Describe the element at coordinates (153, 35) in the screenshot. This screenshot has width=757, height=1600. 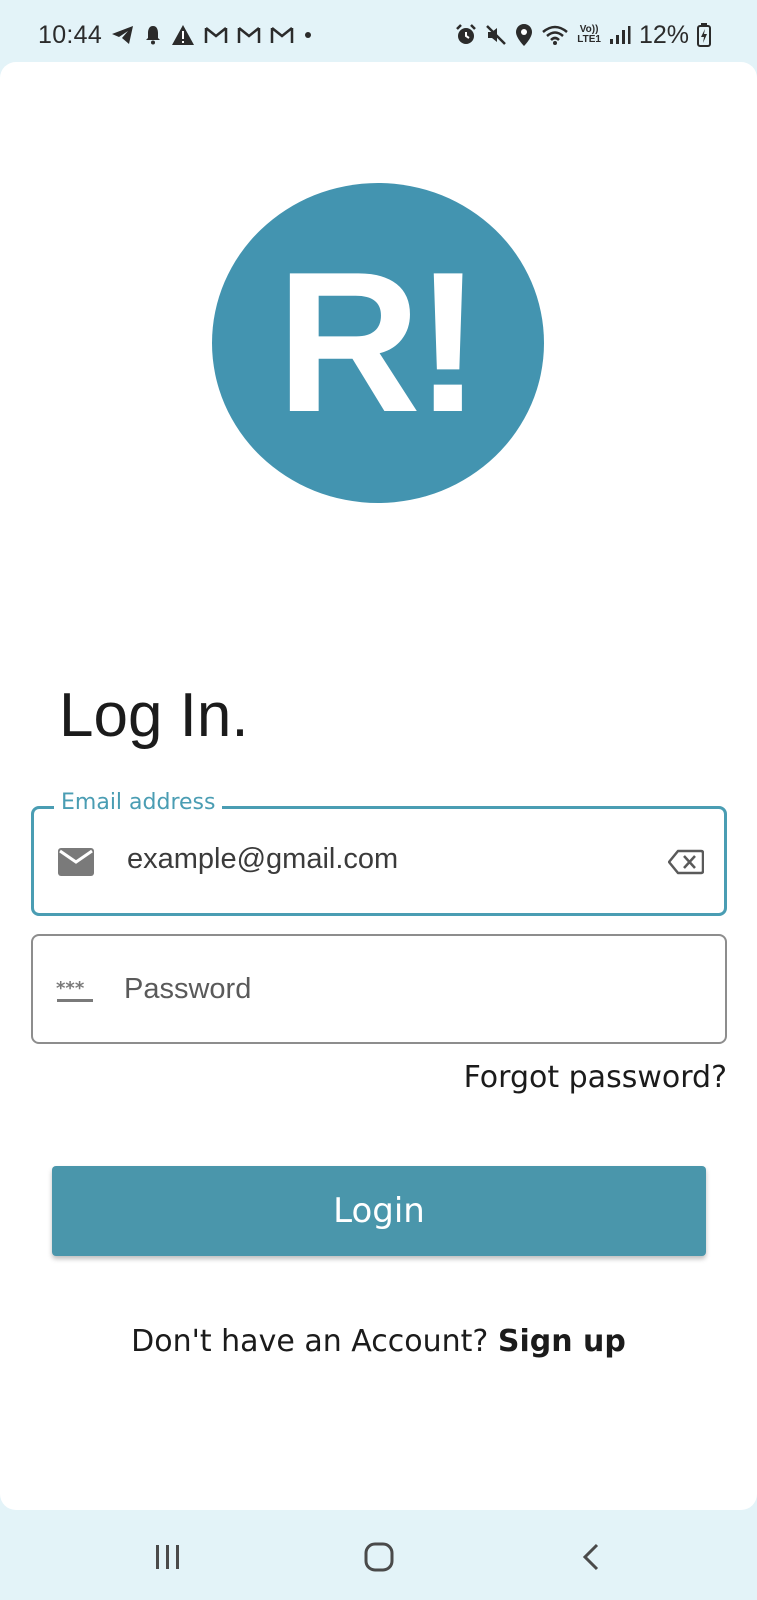
I see `notification-bell-icon` at that location.